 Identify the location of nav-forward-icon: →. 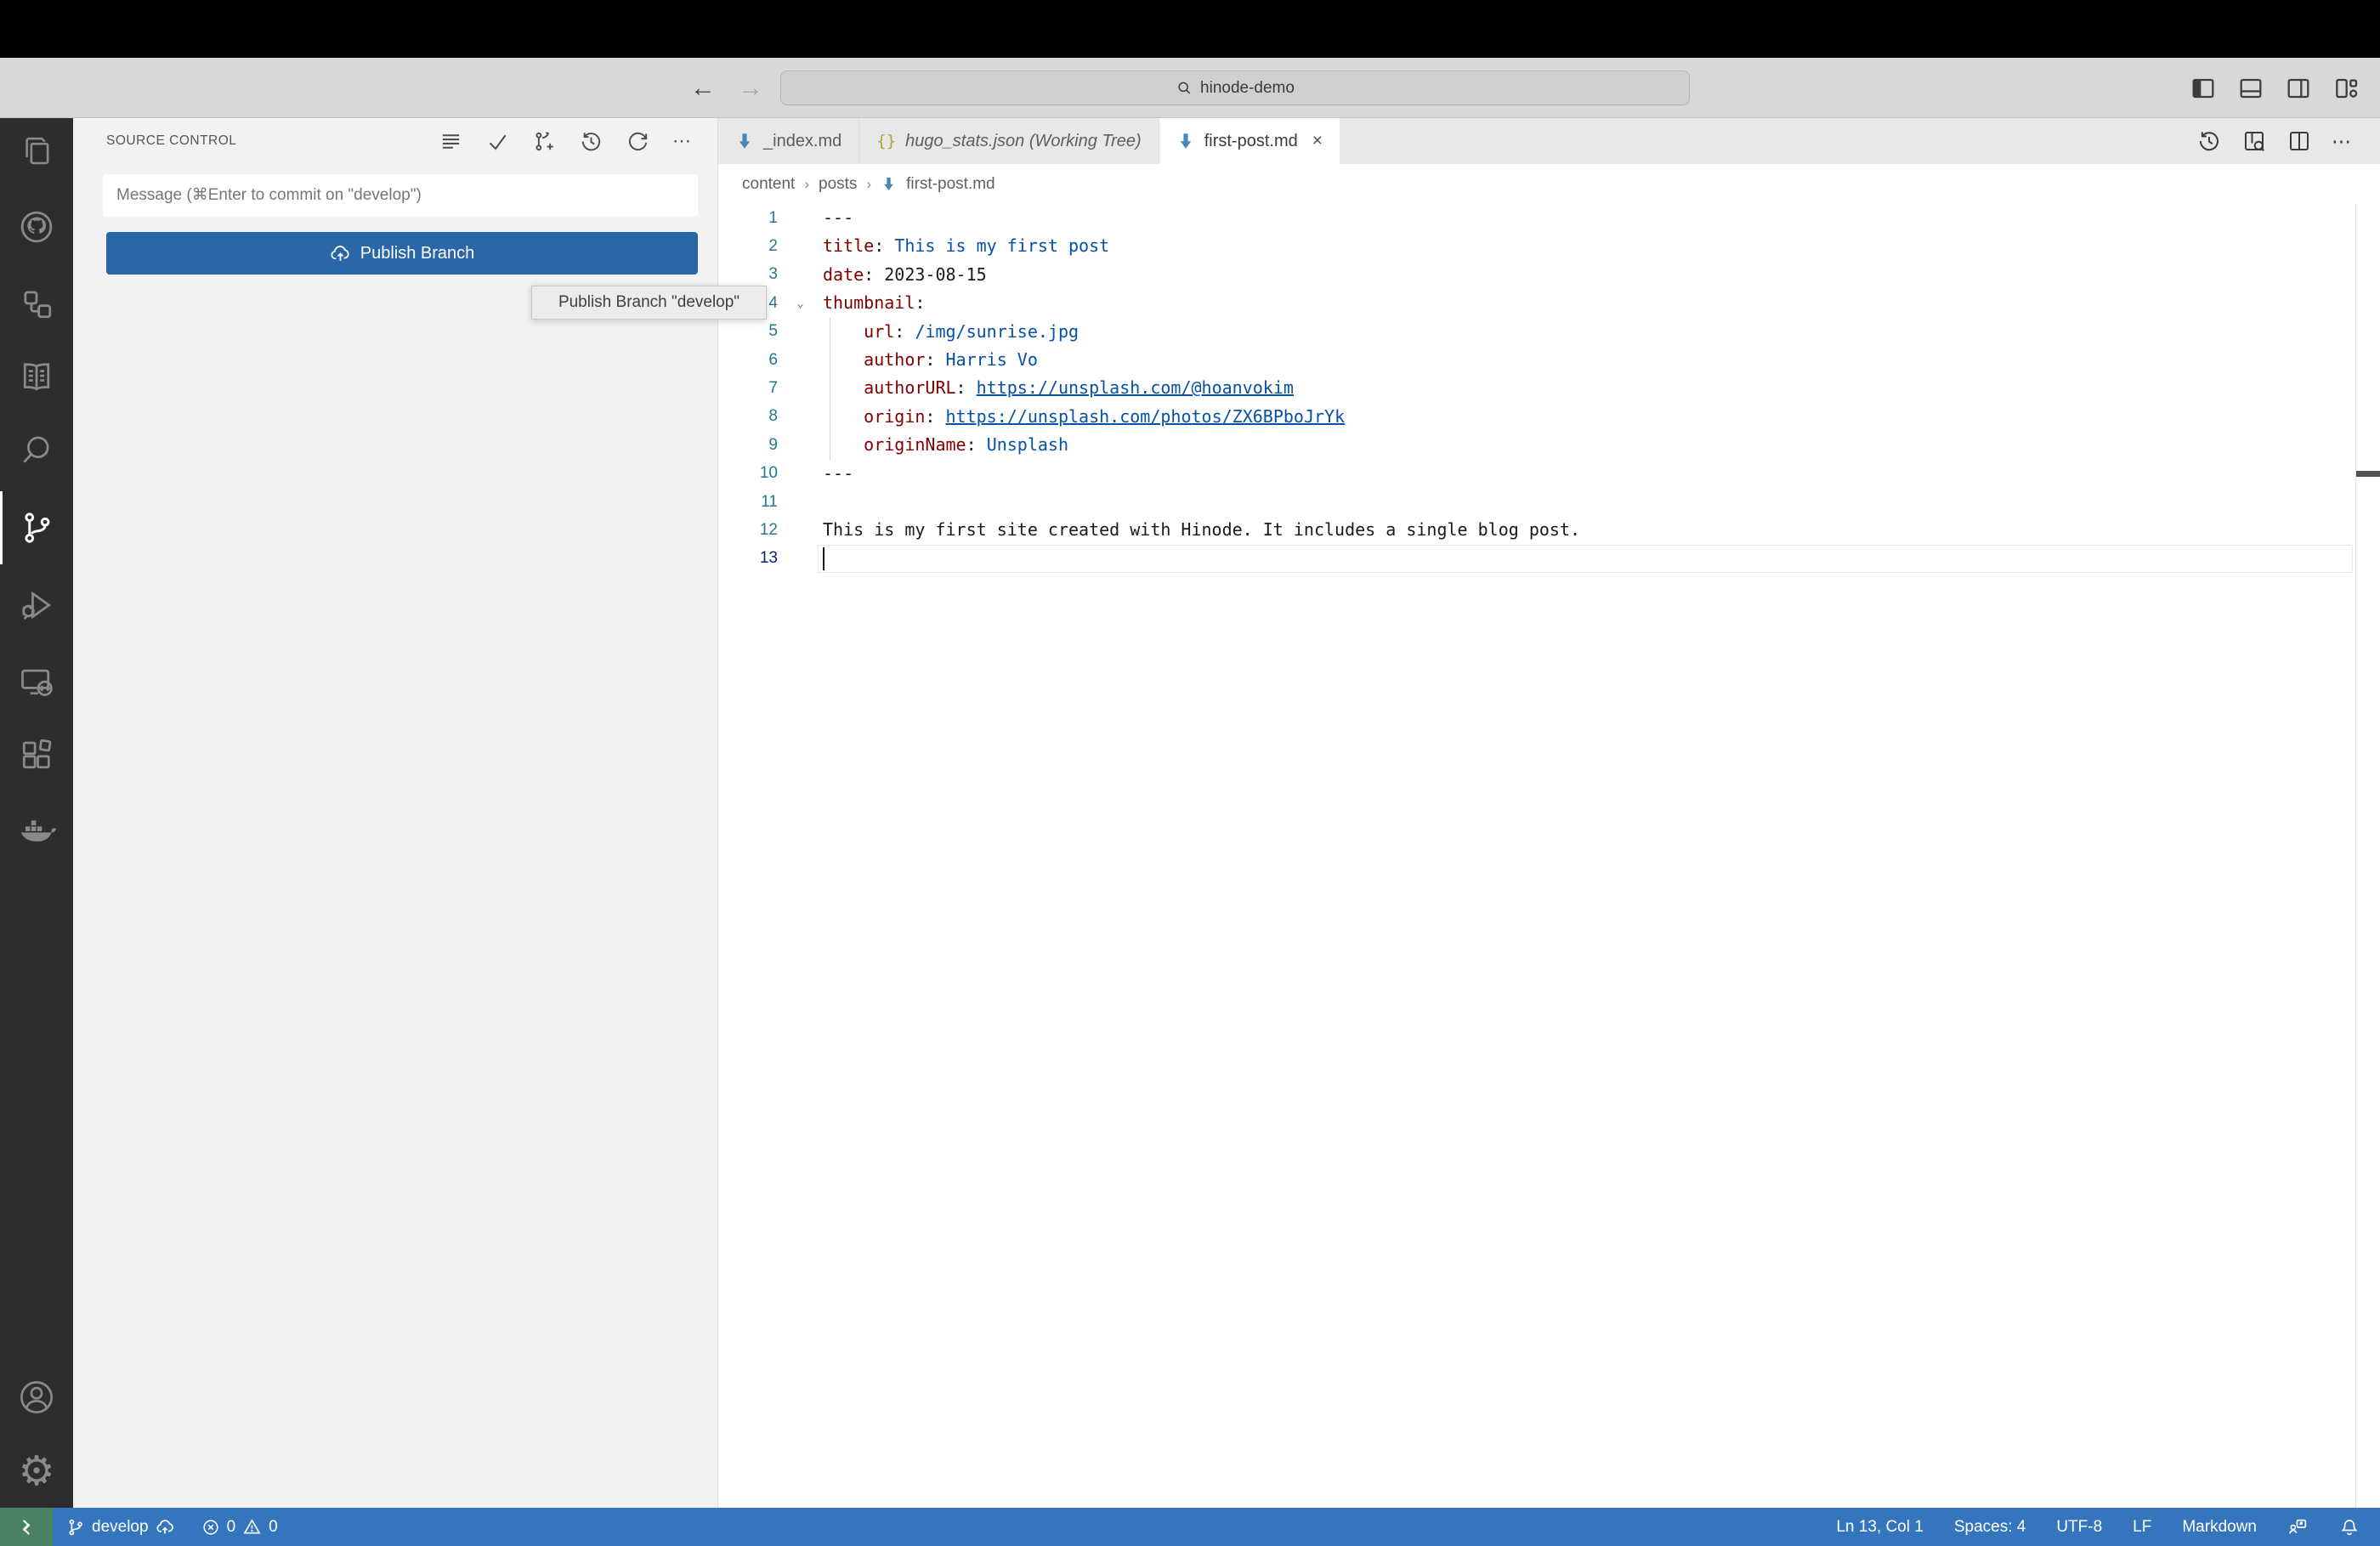
(750, 88).